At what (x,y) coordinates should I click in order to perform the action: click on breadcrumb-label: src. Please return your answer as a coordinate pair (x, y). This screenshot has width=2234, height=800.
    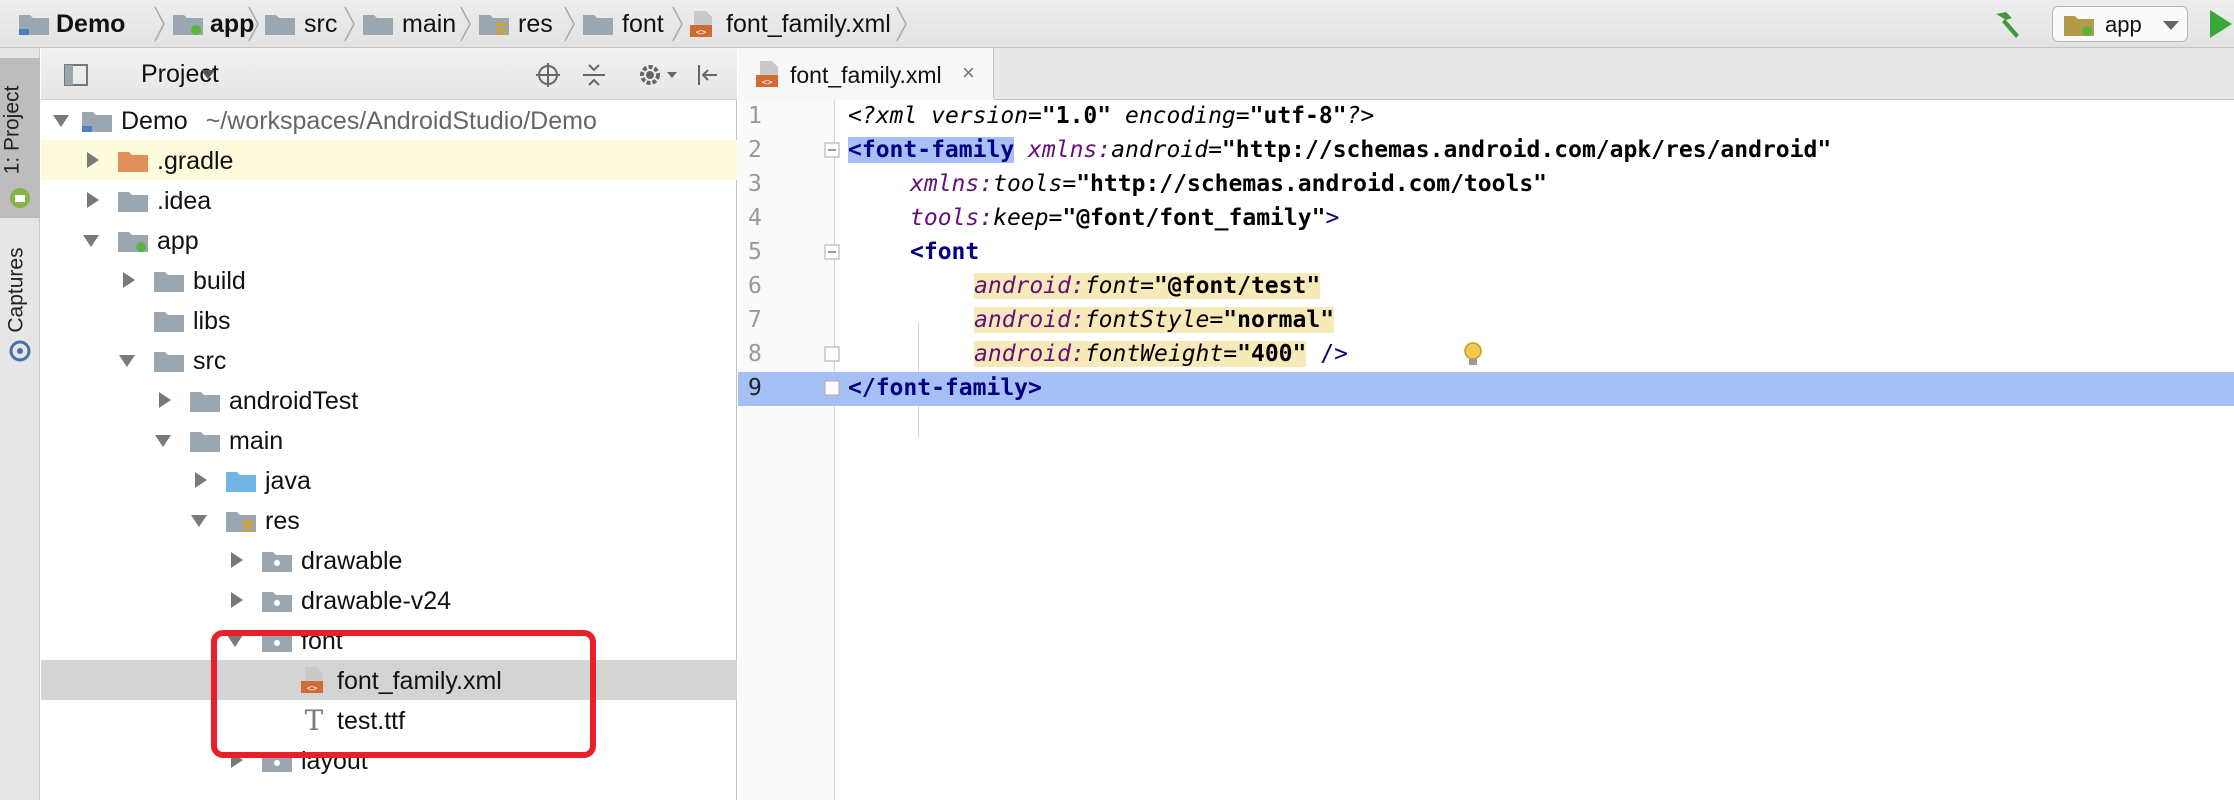
    Looking at the image, I should click on (321, 23).